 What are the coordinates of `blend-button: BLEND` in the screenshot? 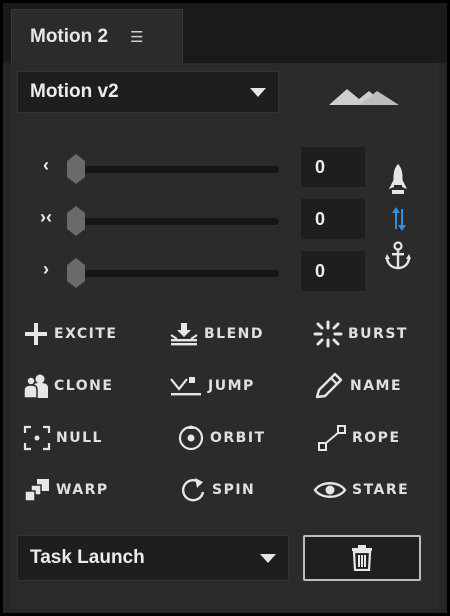 It's located at (216, 334).